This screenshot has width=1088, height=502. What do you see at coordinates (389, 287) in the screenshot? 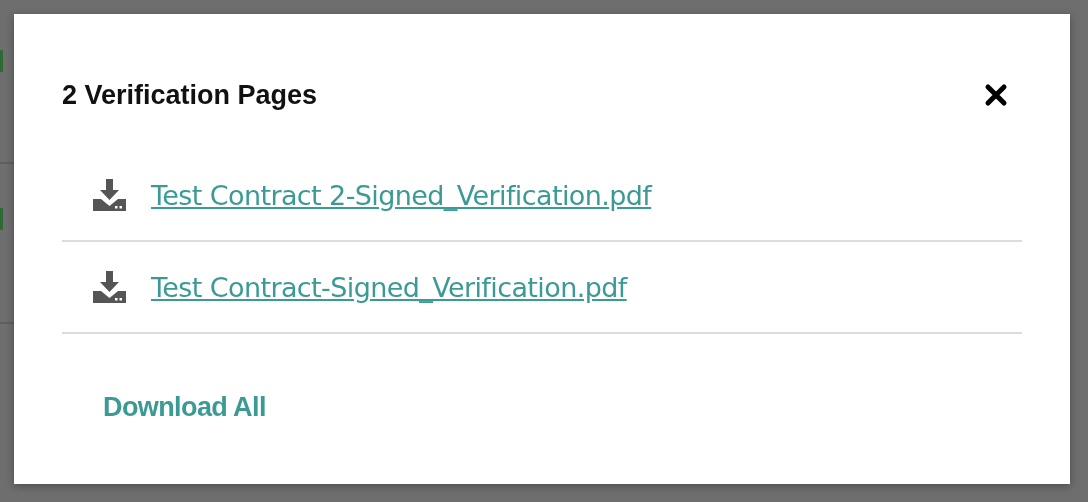
I see `file-link: Test Contract-Signed_Verification.pdf` at bounding box center [389, 287].